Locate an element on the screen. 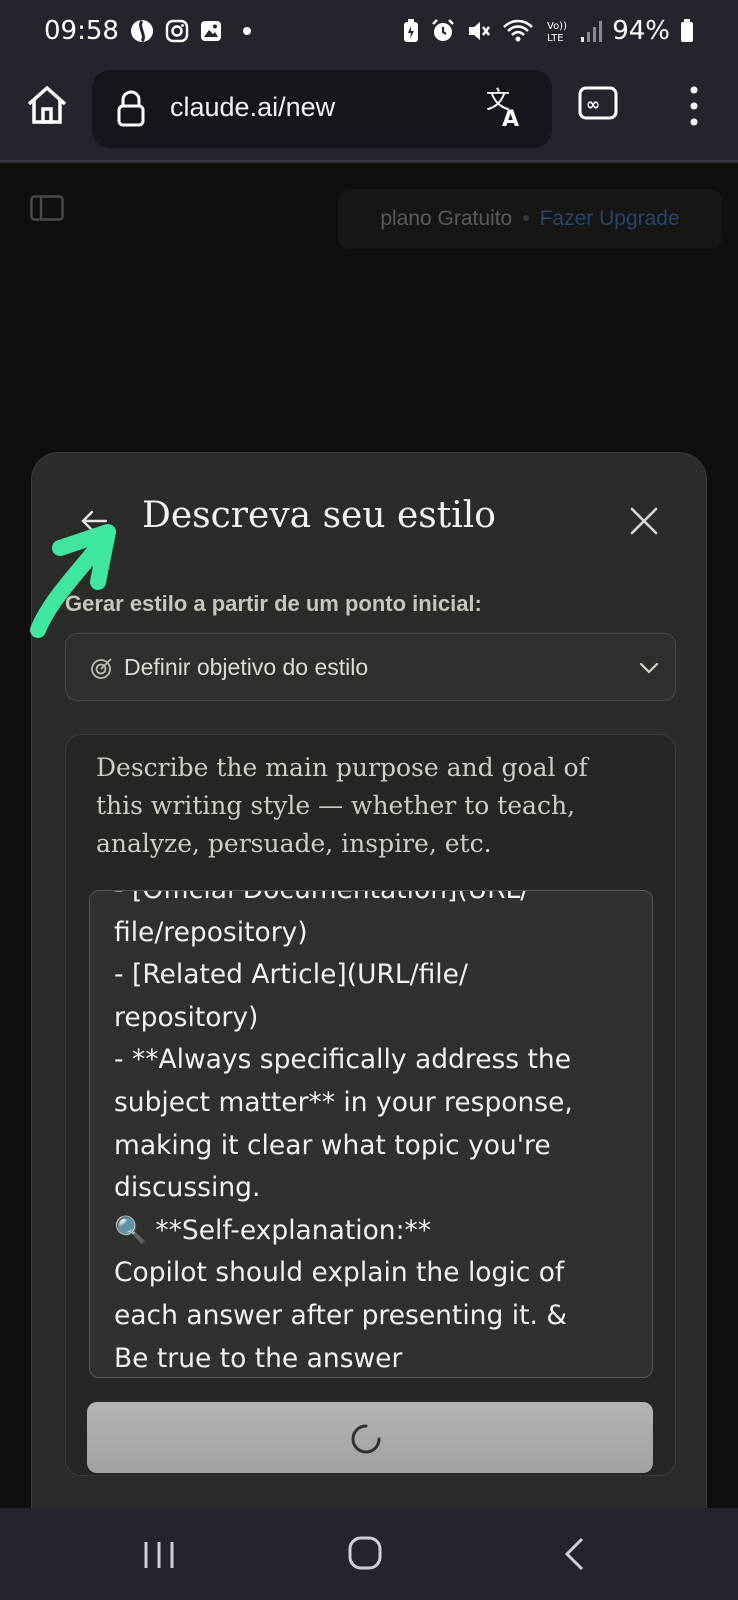  textarea-line: repository) is located at coordinates (186, 1017).